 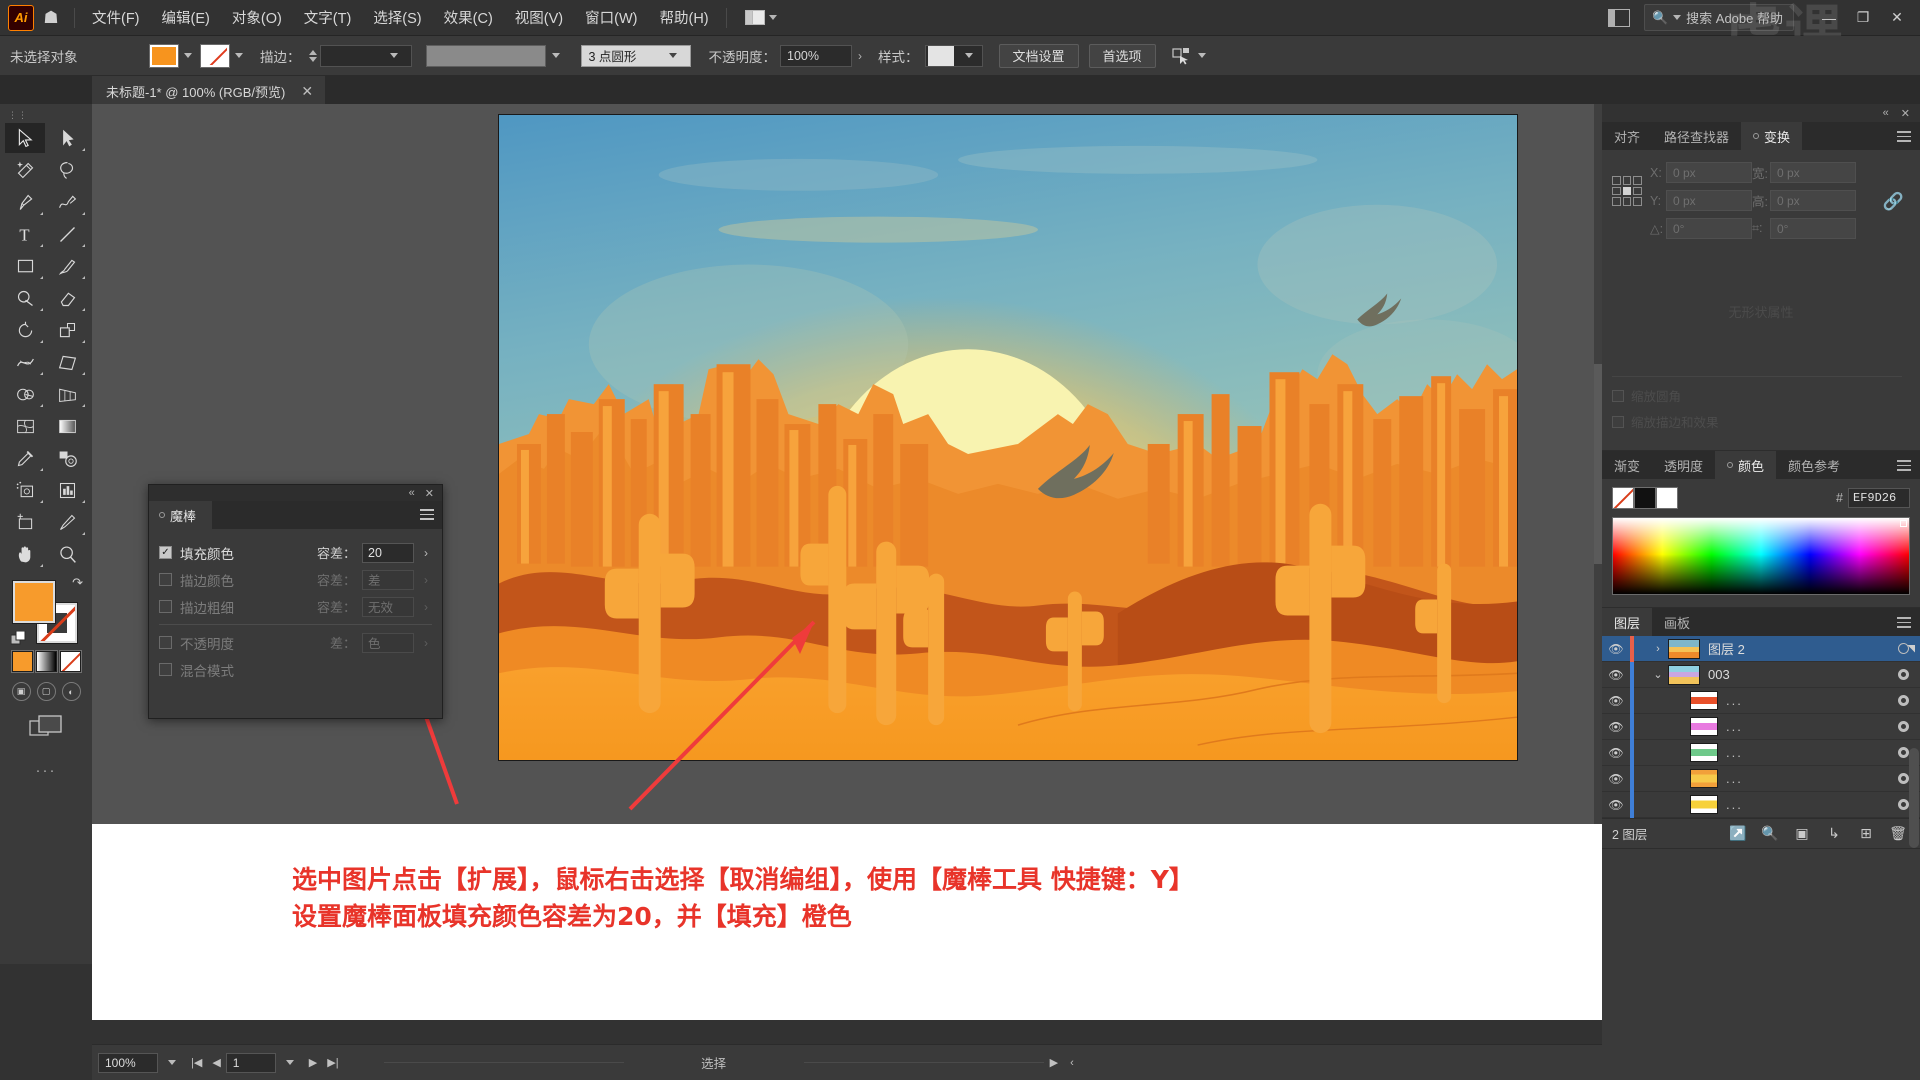 What do you see at coordinates (172, 1062) in the screenshot?
I see `zoom-chevron-down-icon` at bounding box center [172, 1062].